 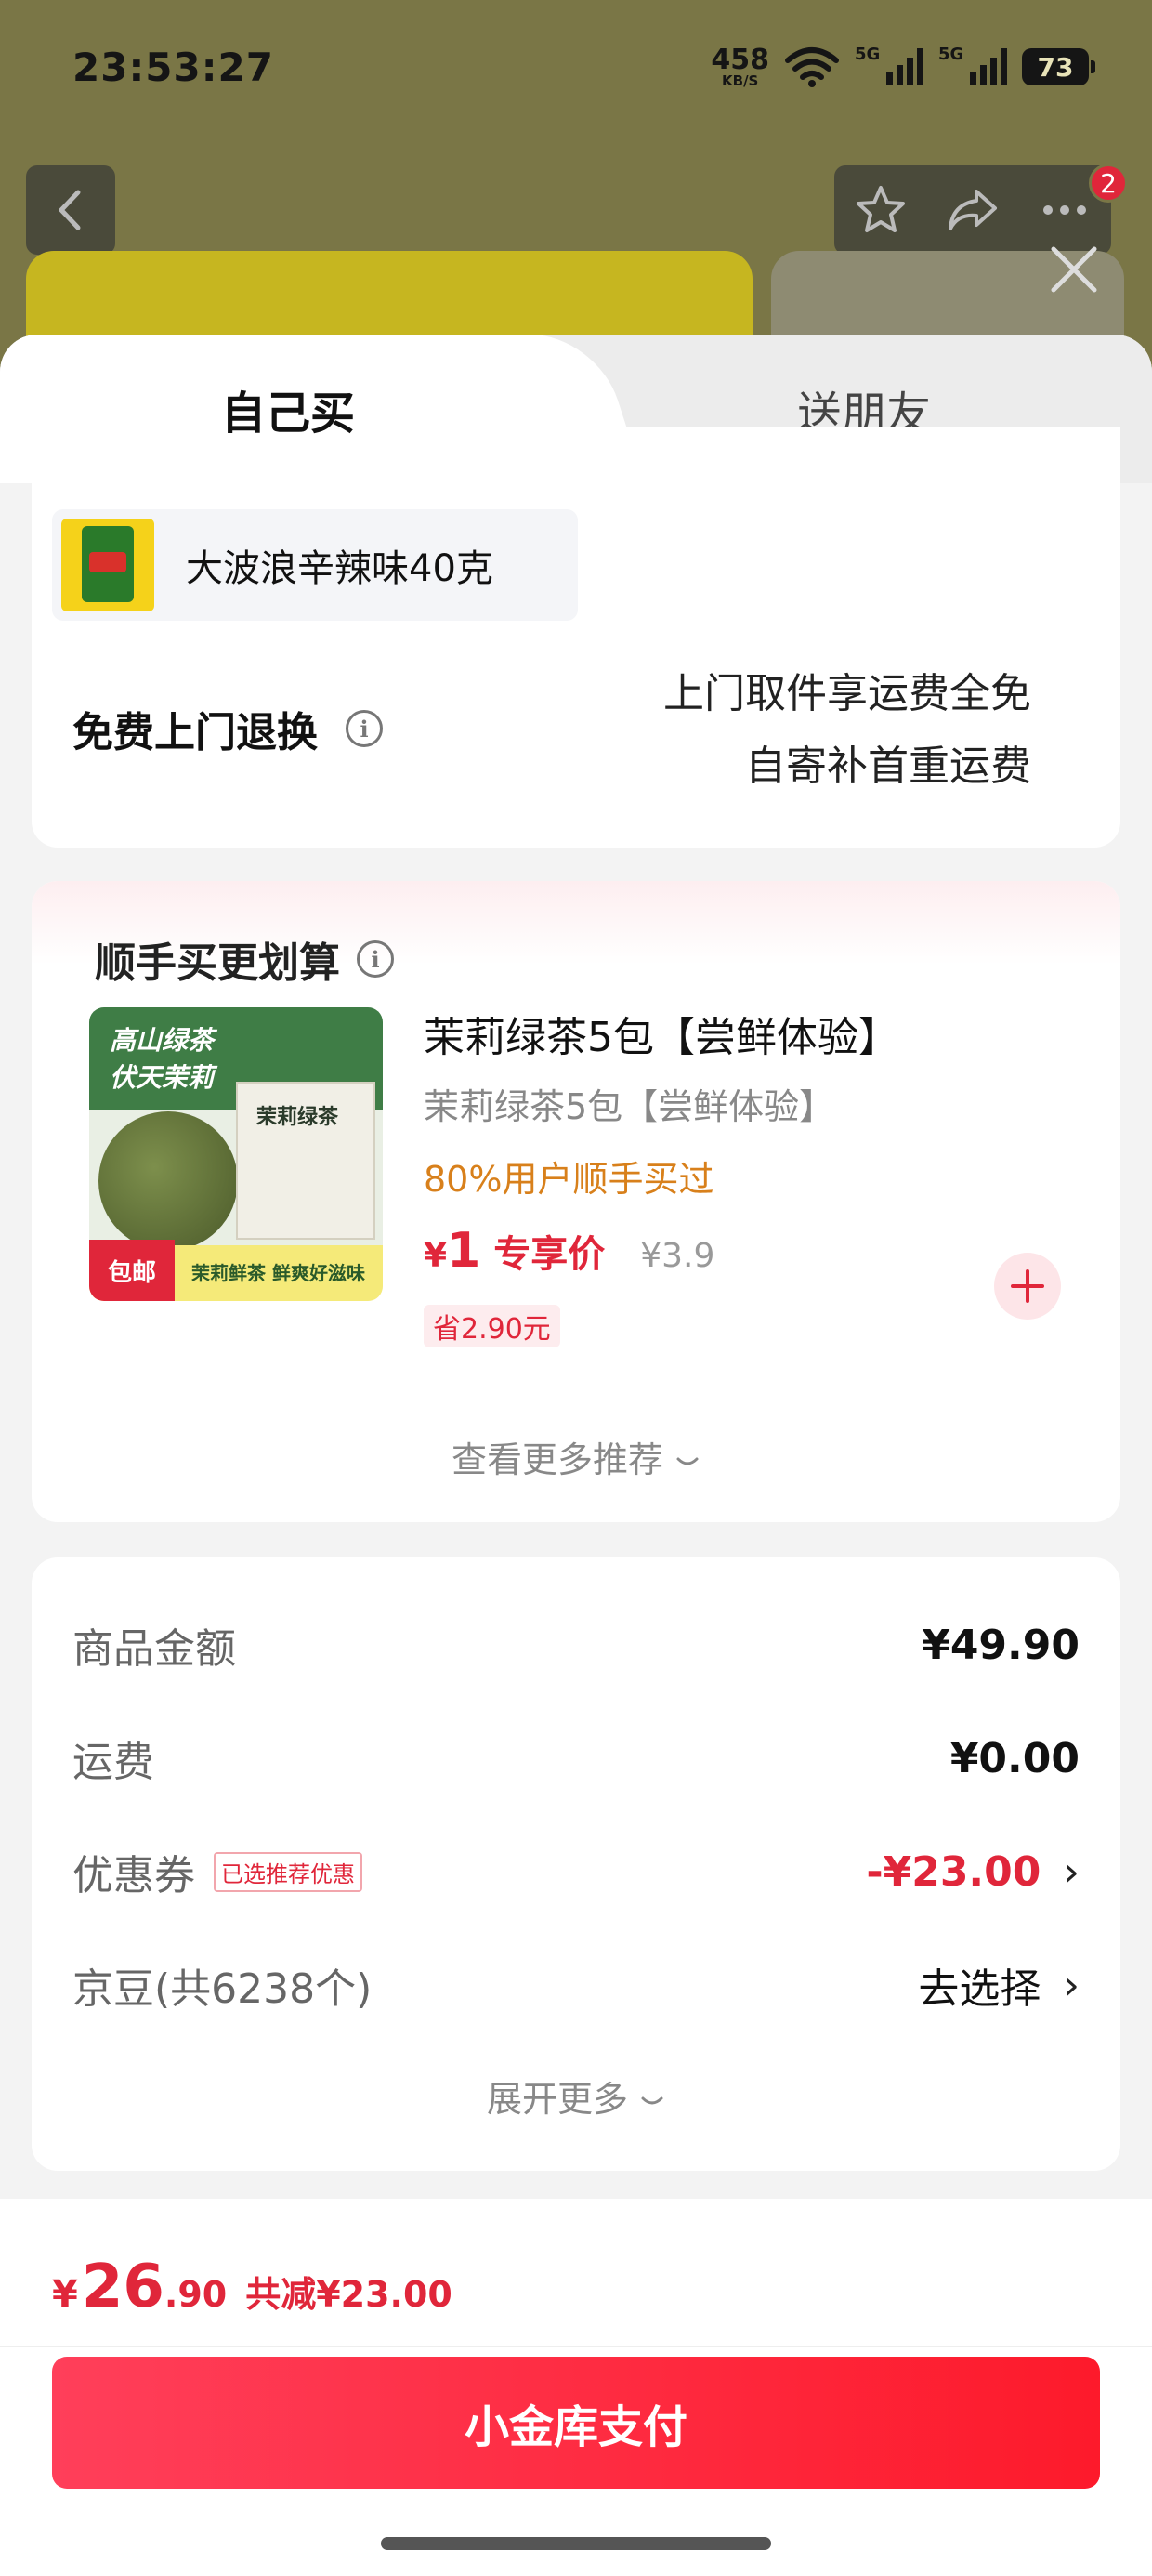 What do you see at coordinates (576, 69) in the screenshot?
I see `status-bar: 23:53:27 458 KB/S 5G 5G 73` at bounding box center [576, 69].